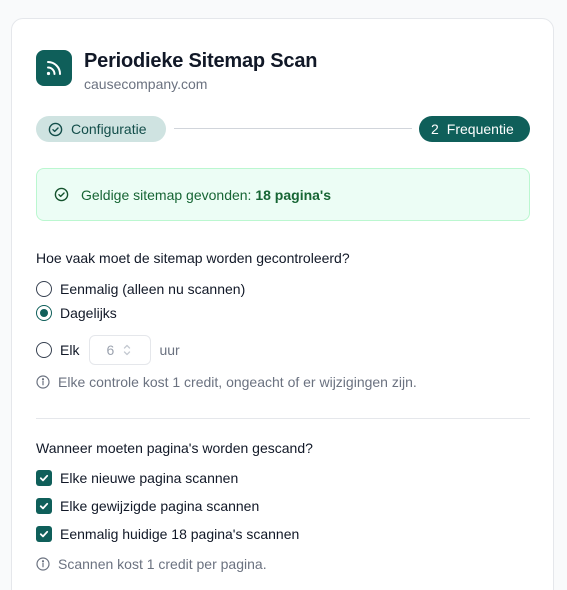 This screenshot has height=590, width=567. What do you see at coordinates (293, 128) in the screenshot?
I see `step-connector` at bounding box center [293, 128].